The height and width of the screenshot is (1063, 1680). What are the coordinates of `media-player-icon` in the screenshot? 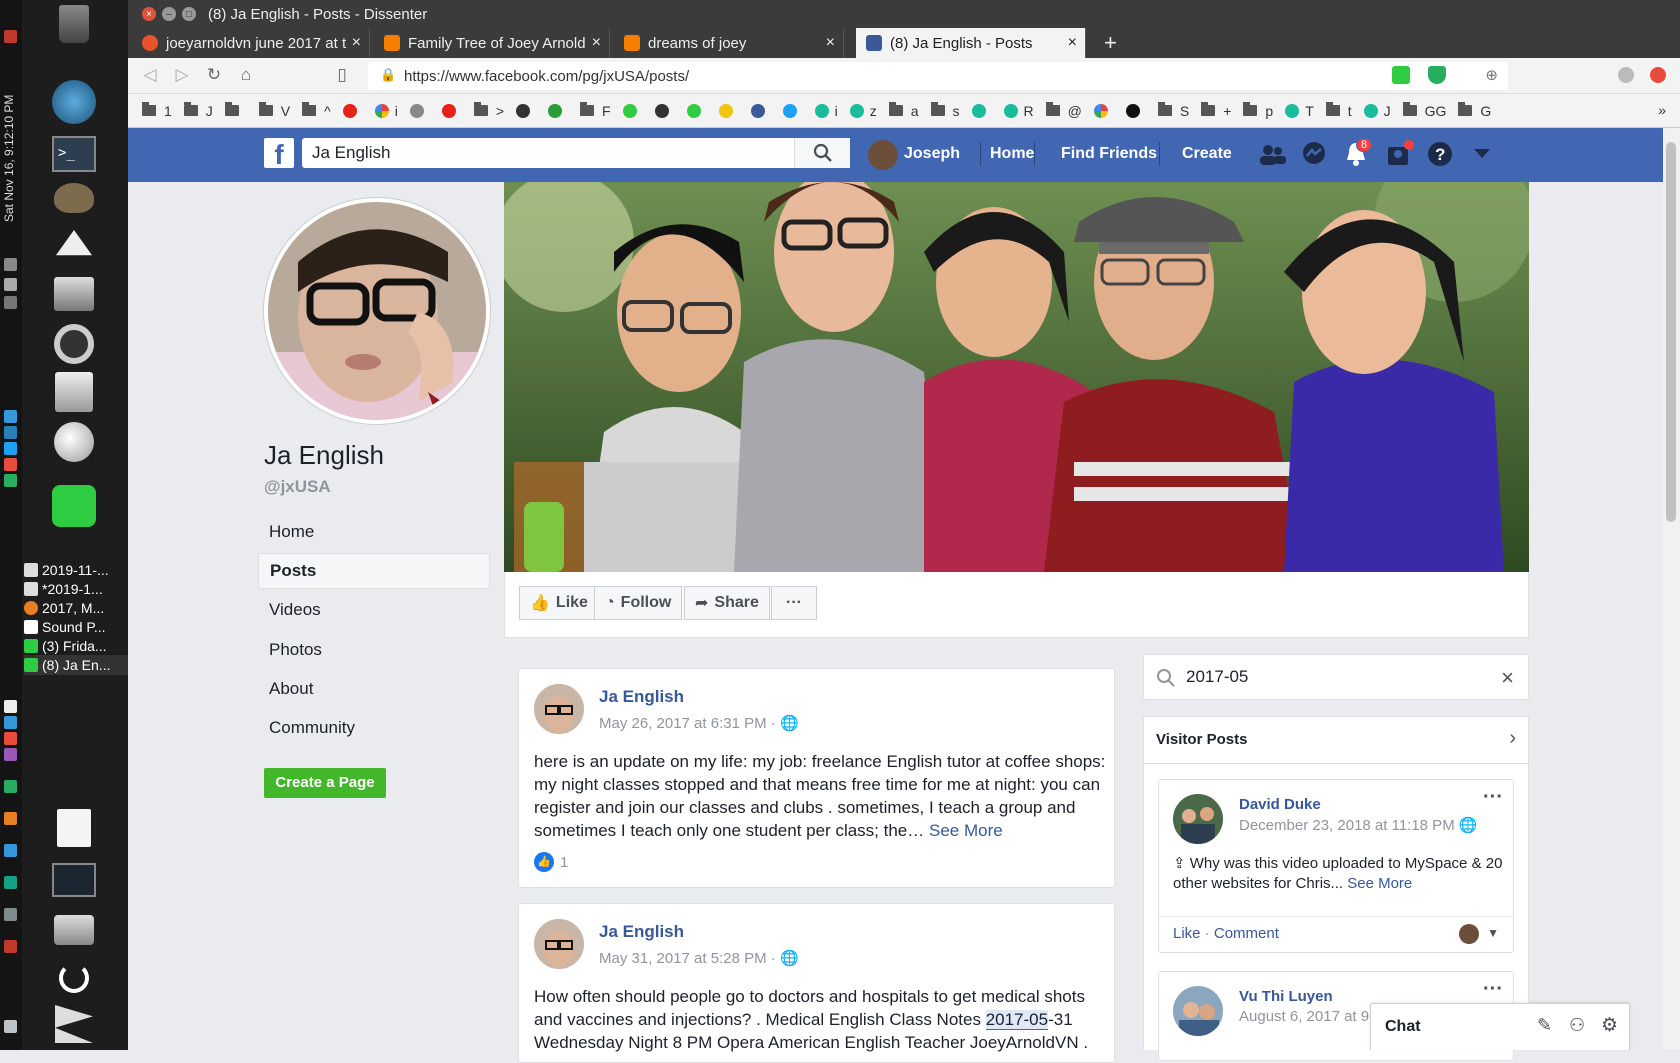 It's located at (74, 102).